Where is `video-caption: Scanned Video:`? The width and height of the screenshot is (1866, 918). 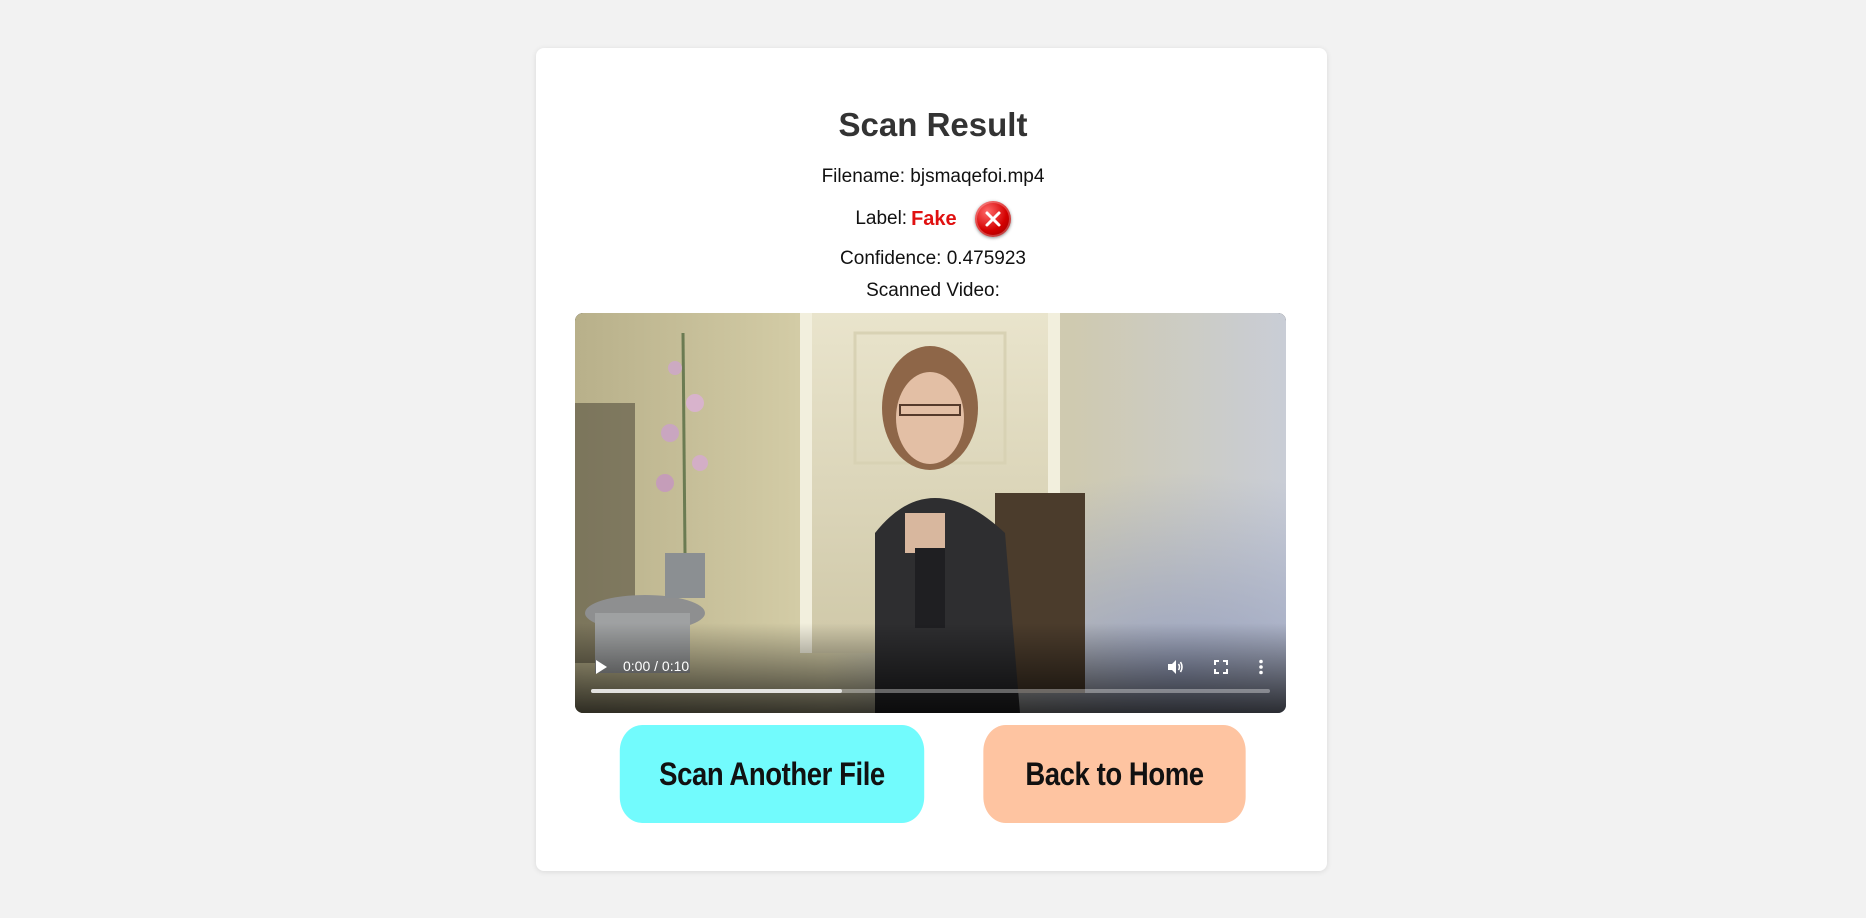
video-caption: Scanned Video: is located at coordinates (933, 290).